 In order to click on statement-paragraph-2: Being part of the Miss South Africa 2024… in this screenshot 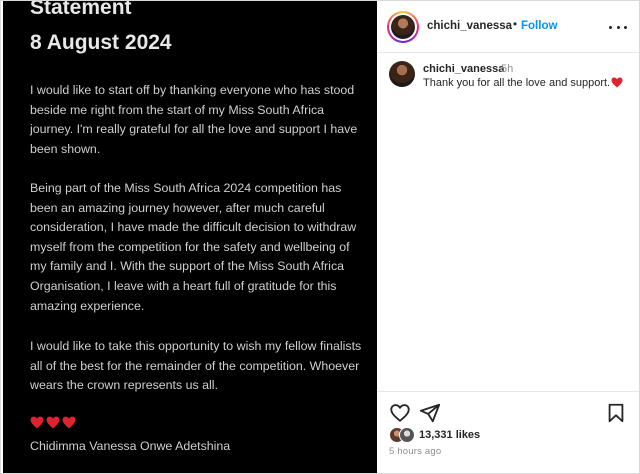, I will do `click(193, 247)`.